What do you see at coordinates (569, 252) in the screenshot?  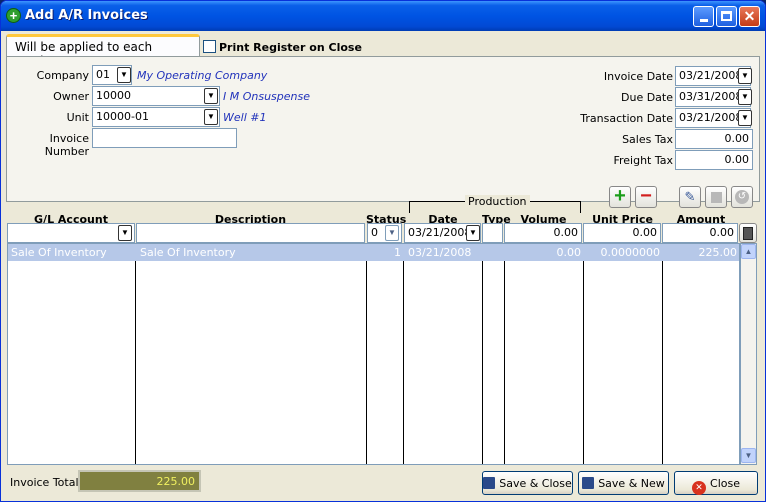 I see `row-volume: 0.00` at bounding box center [569, 252].